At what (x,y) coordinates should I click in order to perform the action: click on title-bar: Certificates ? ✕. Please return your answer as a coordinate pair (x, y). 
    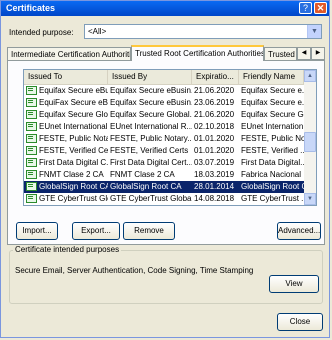
    Looking at the image, I should click on (165, 8).